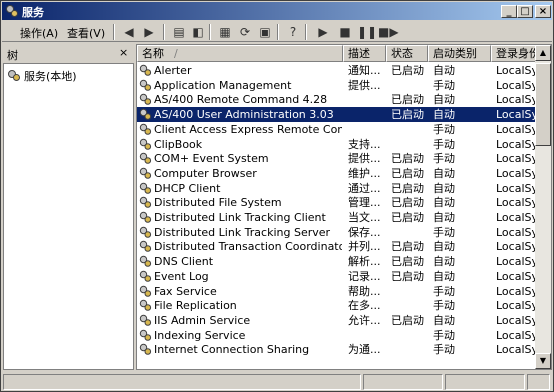  Describe the element at coordinates (367, 32) in the screenshot. I see `pause-service-icon: ❚❚` at that location.